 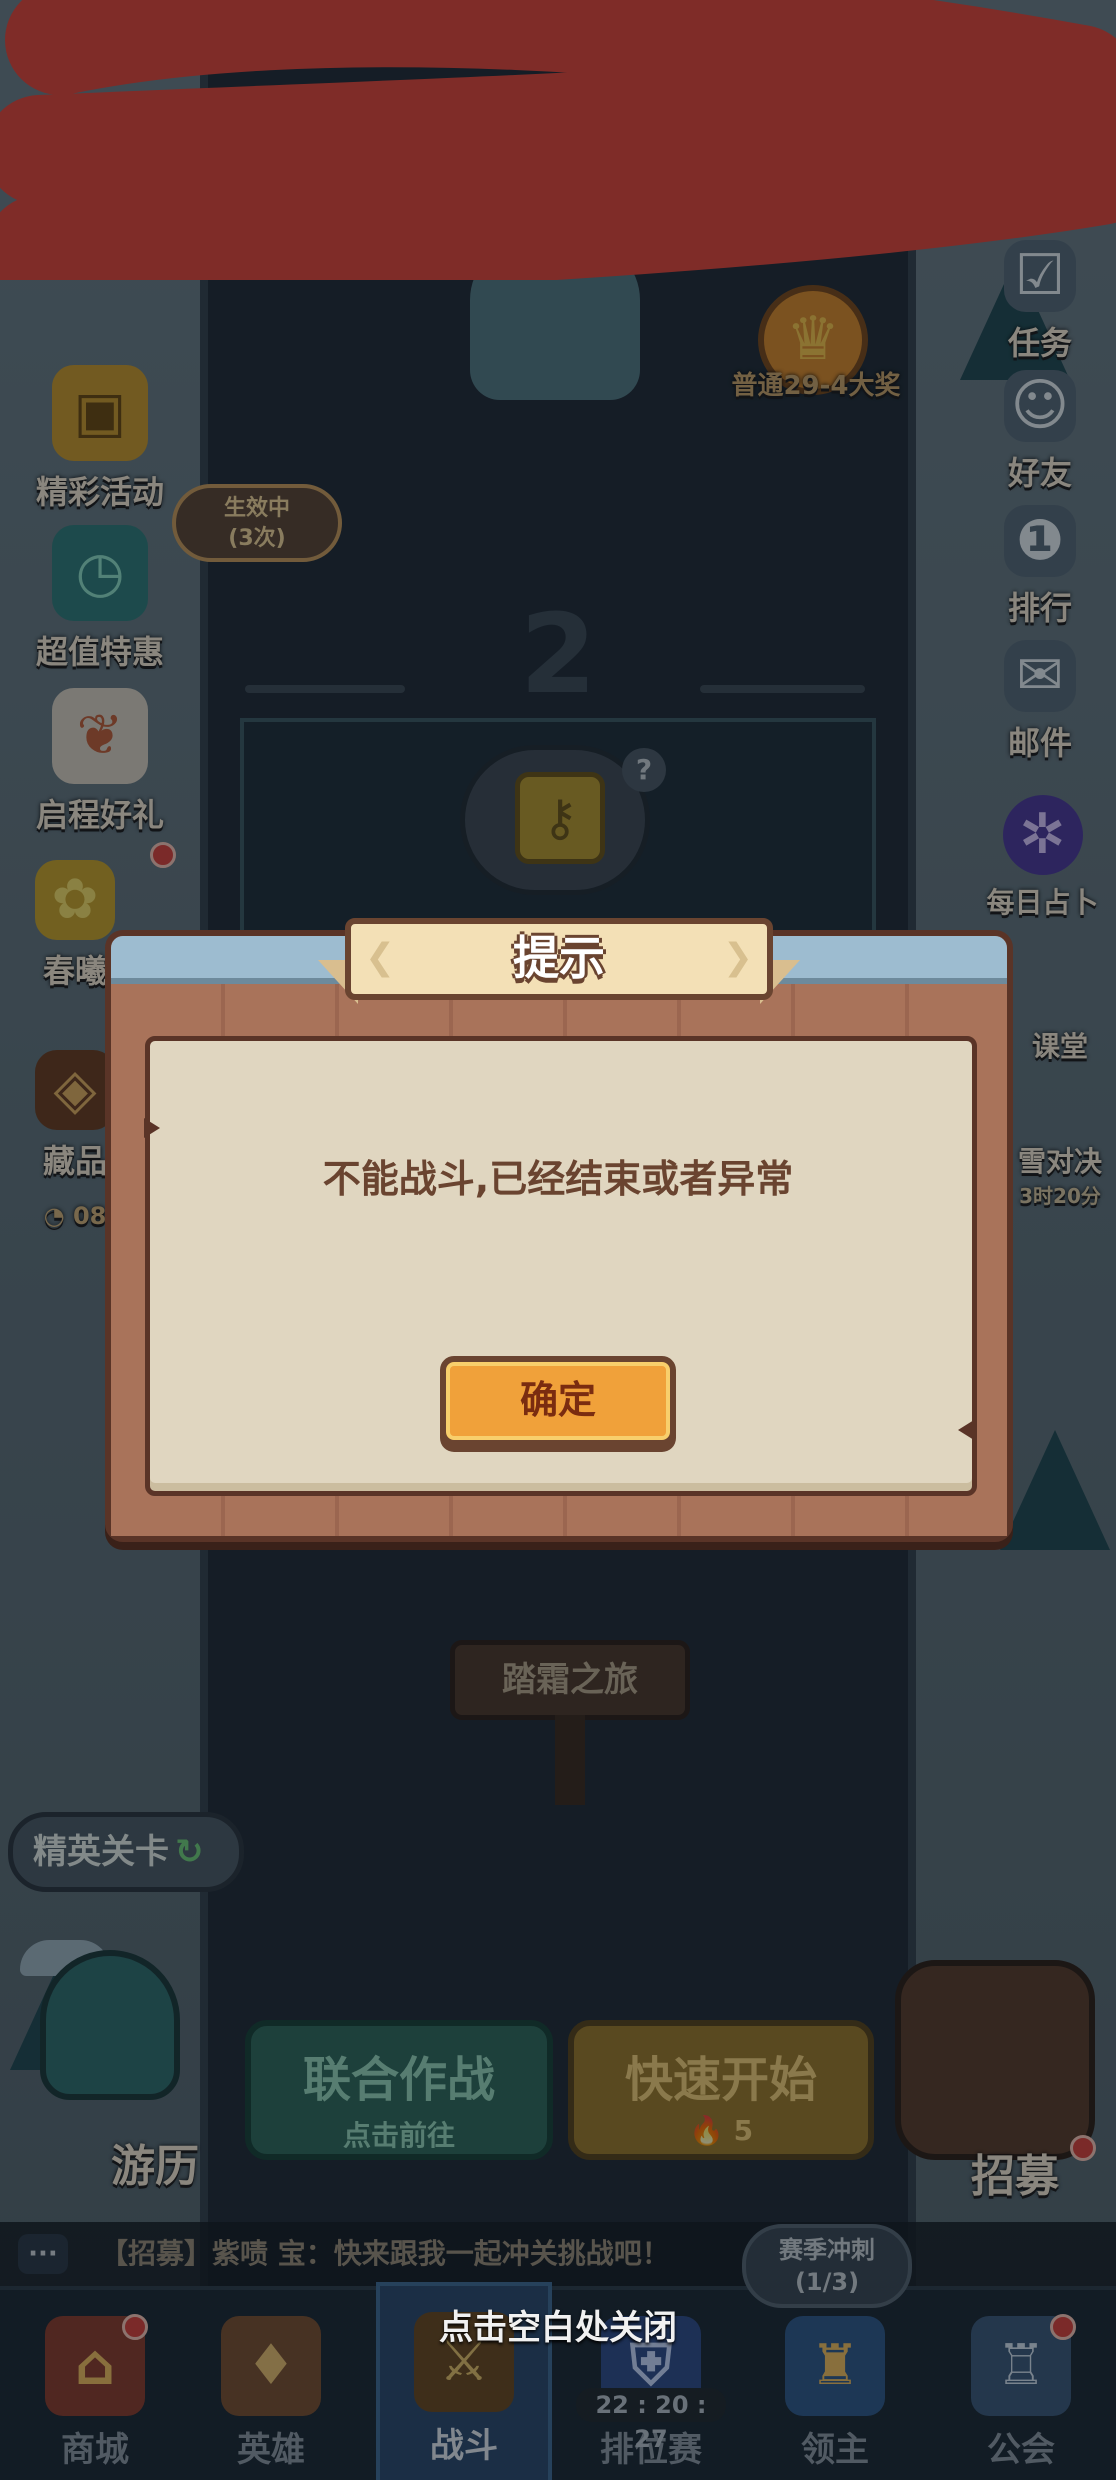 What do you see at coordinates (558, 1401) in the screenshot?
I see `confirm-button: 确定` at bounding box center [558, 1401].